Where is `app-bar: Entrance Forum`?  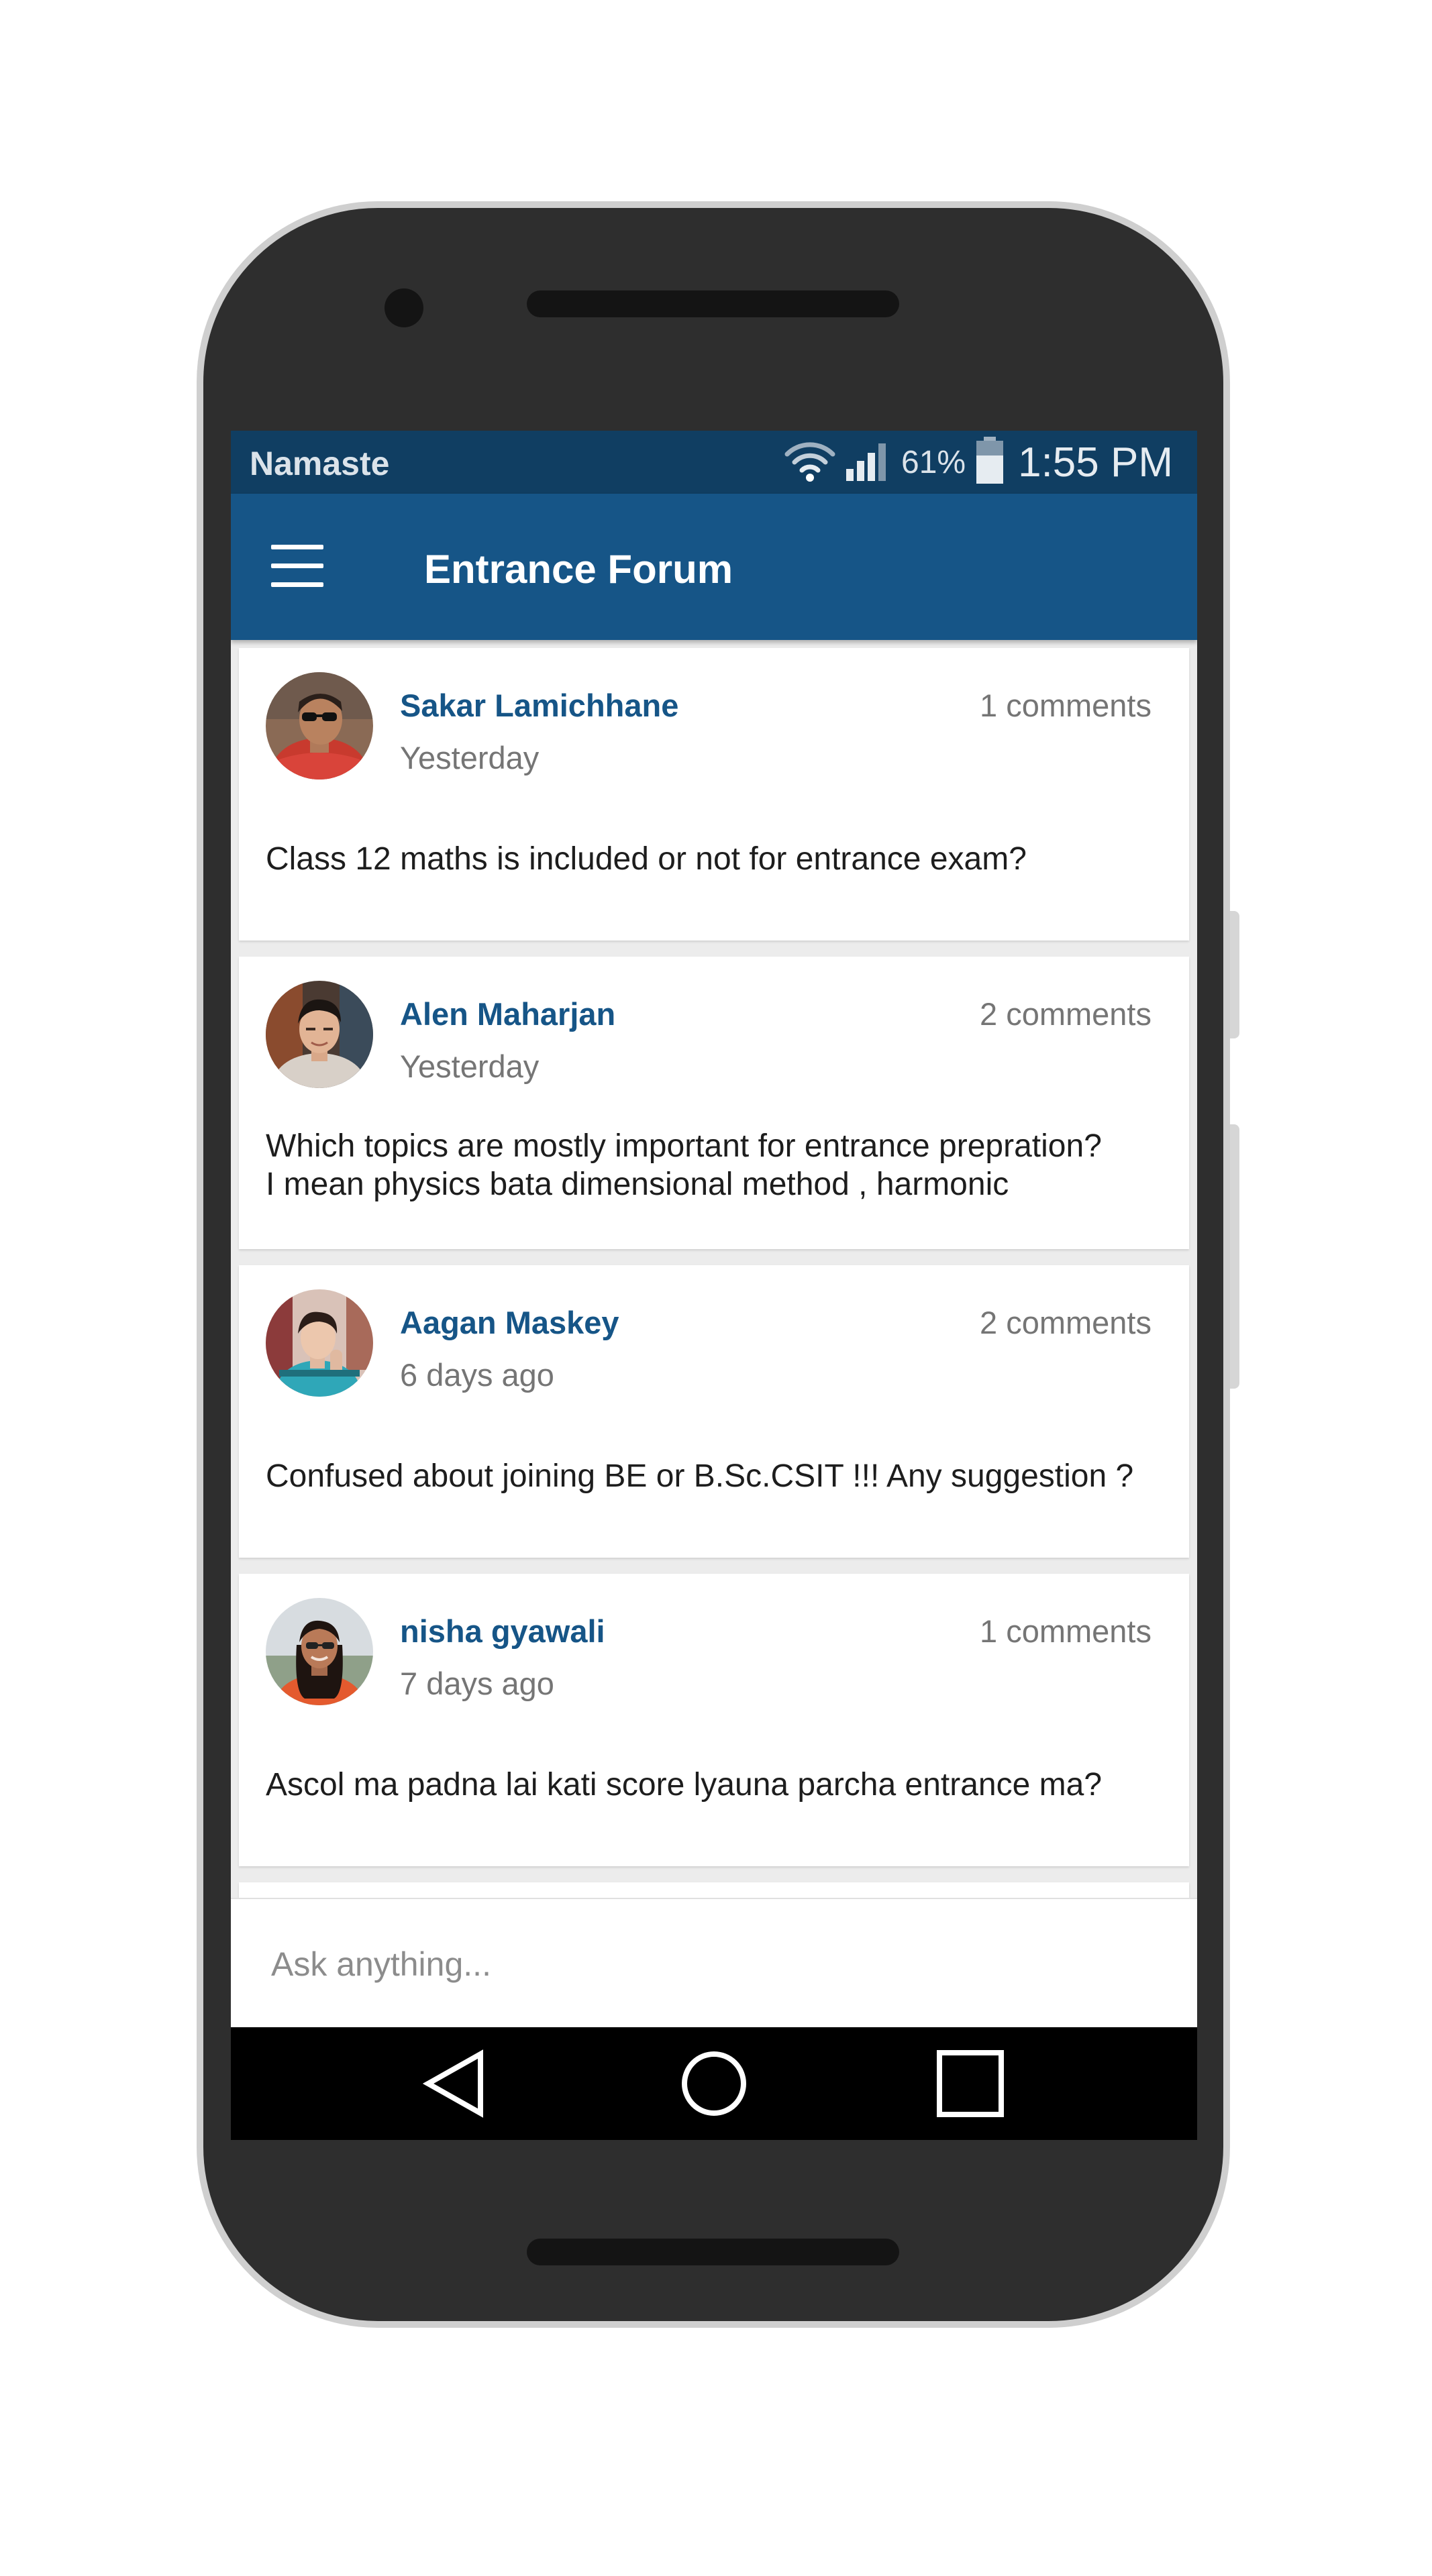
app-bar: Entrance Forum is located at coordinates (714, 567).